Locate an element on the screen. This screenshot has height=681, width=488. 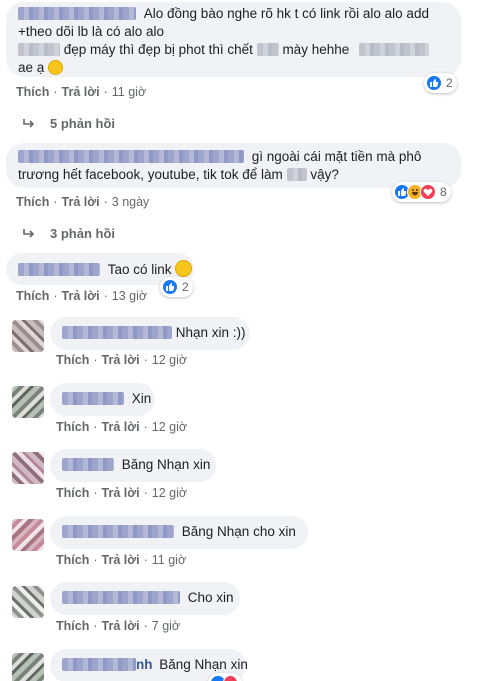
reply-bubble: Nhạn xin :)) is located at coordinates (150, 333).